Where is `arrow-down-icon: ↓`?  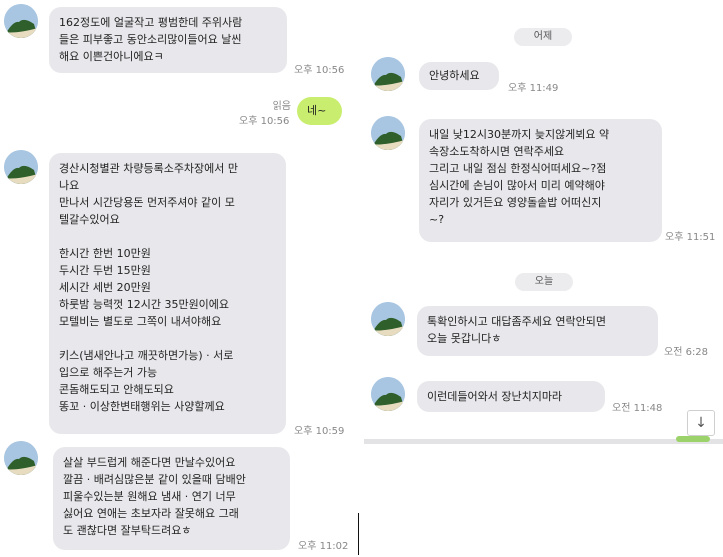
arrow-down-icon: ↓ is located at coordinates (701, 423).